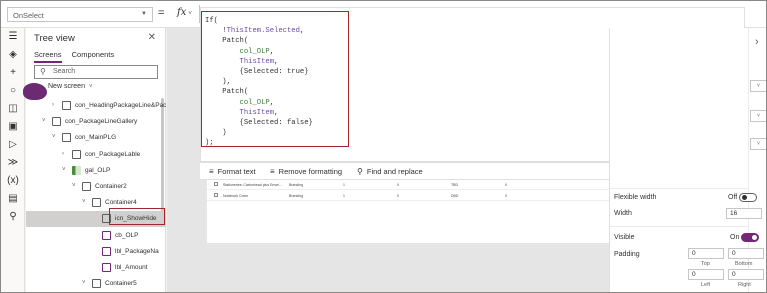 The height and width of the screenshot is (293, 767). I want to click on flexible-width-toggle, so click(748, 197).